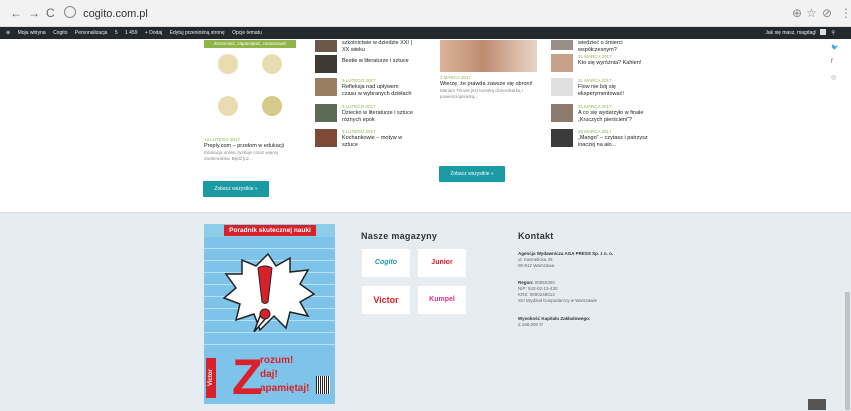 This screenshot has width=851, height=411. What do you see at coordinates (50, 13) in the screenshot?
I see `reload-button: C` at bounding box center [50, 13].